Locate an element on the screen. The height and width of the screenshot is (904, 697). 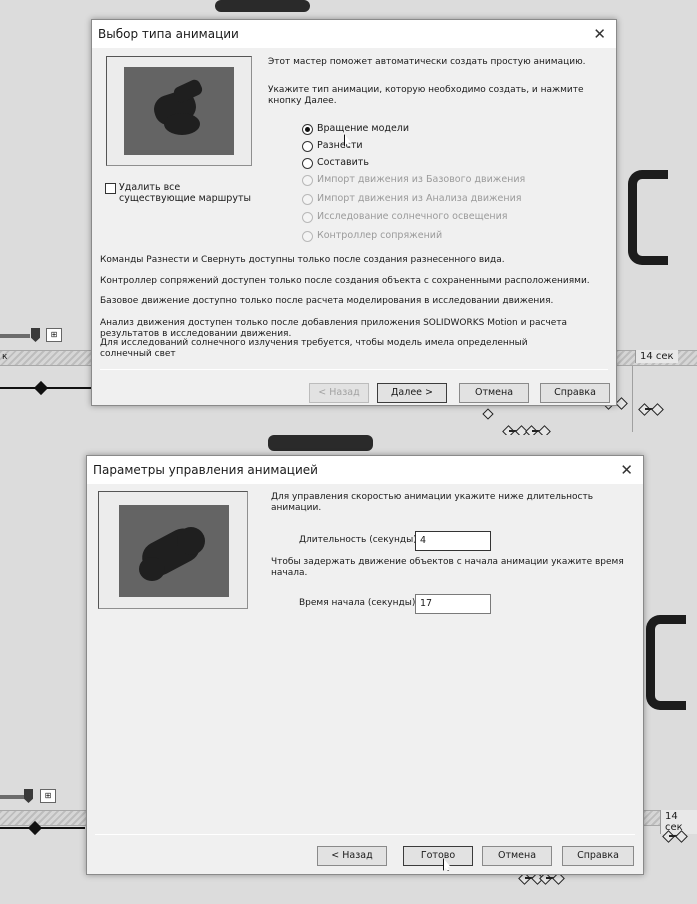
radio-mate-controller: Контроллер сопряжений is located at coordinates (372, 236).